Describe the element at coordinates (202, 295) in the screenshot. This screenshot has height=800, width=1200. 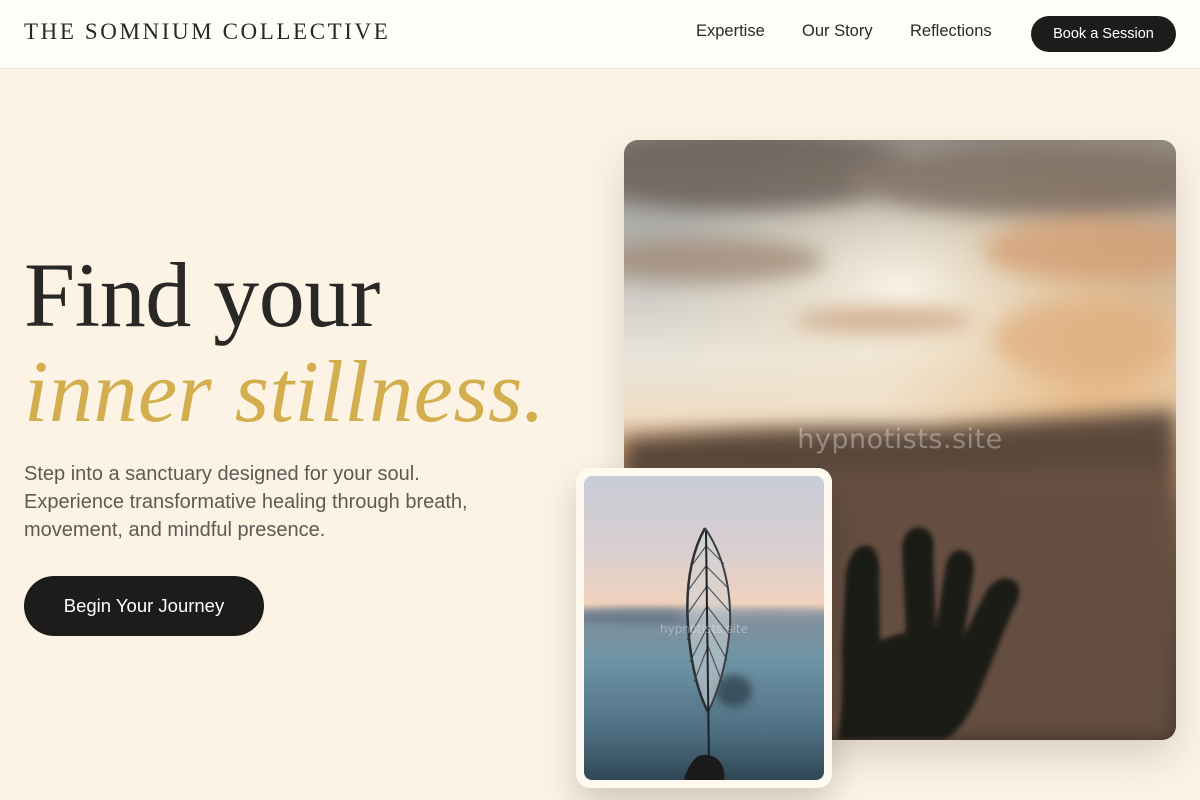
I see `hero-title-line-1: Find your` at that location.